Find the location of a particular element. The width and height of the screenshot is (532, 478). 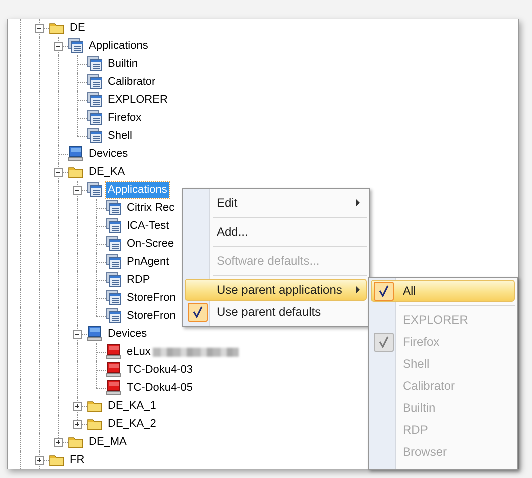

tree-item: PnAgent is located at coordinates (148, 262).